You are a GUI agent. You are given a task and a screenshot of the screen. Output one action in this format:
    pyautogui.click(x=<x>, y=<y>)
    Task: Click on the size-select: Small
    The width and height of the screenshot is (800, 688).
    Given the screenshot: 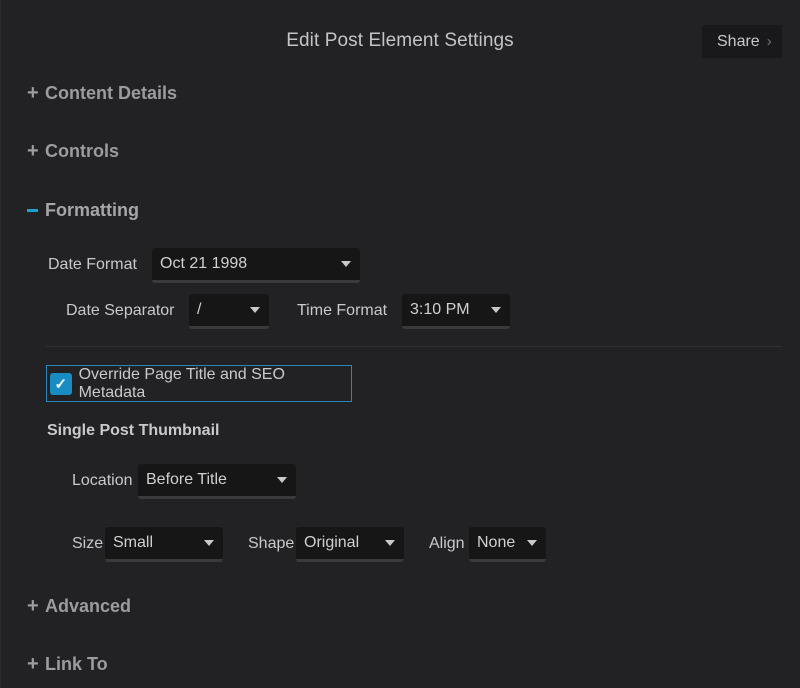 What is the action you would take?
    pyautogui.click(x=164, y=544)
    